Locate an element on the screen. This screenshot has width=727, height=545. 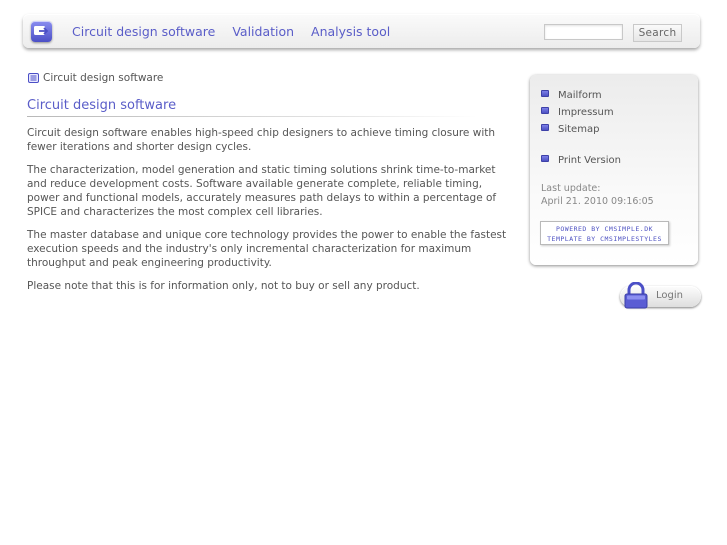
title-divider is located at coordinates (252, 116).